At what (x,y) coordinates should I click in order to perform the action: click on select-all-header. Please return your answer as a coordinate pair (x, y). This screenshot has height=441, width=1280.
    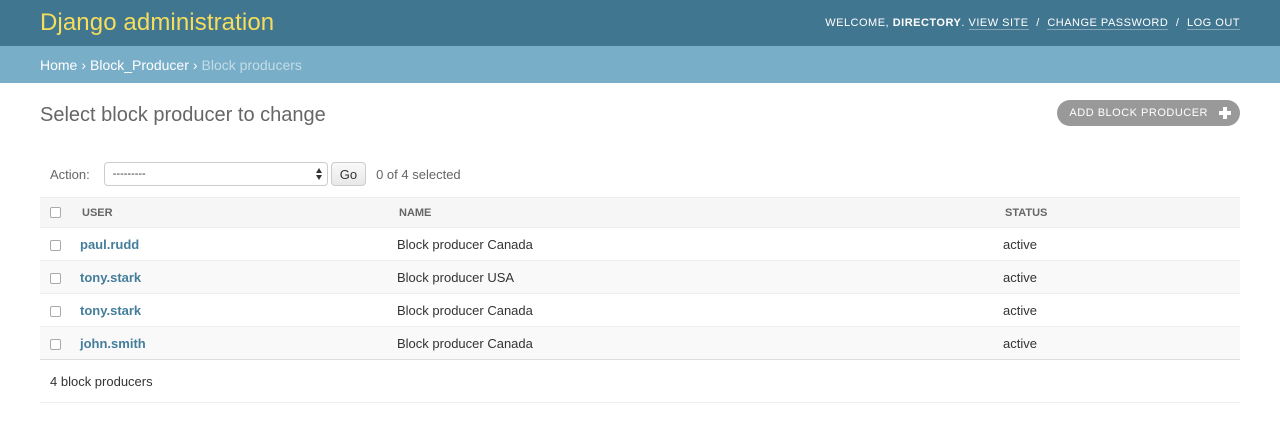
    Looking at the image, I should click on (60, 212).